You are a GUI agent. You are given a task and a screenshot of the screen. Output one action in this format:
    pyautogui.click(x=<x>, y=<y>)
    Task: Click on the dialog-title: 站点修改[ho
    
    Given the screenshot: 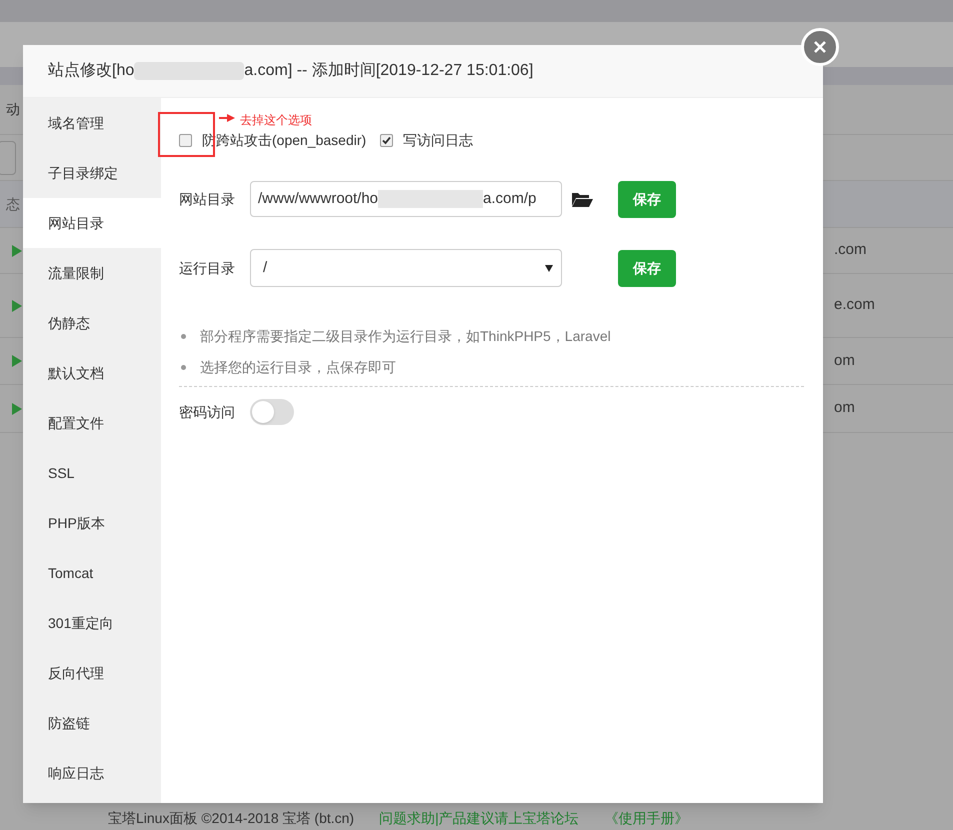 What is the action you would take?
    pyautogui.click(x=91, y=70)
    